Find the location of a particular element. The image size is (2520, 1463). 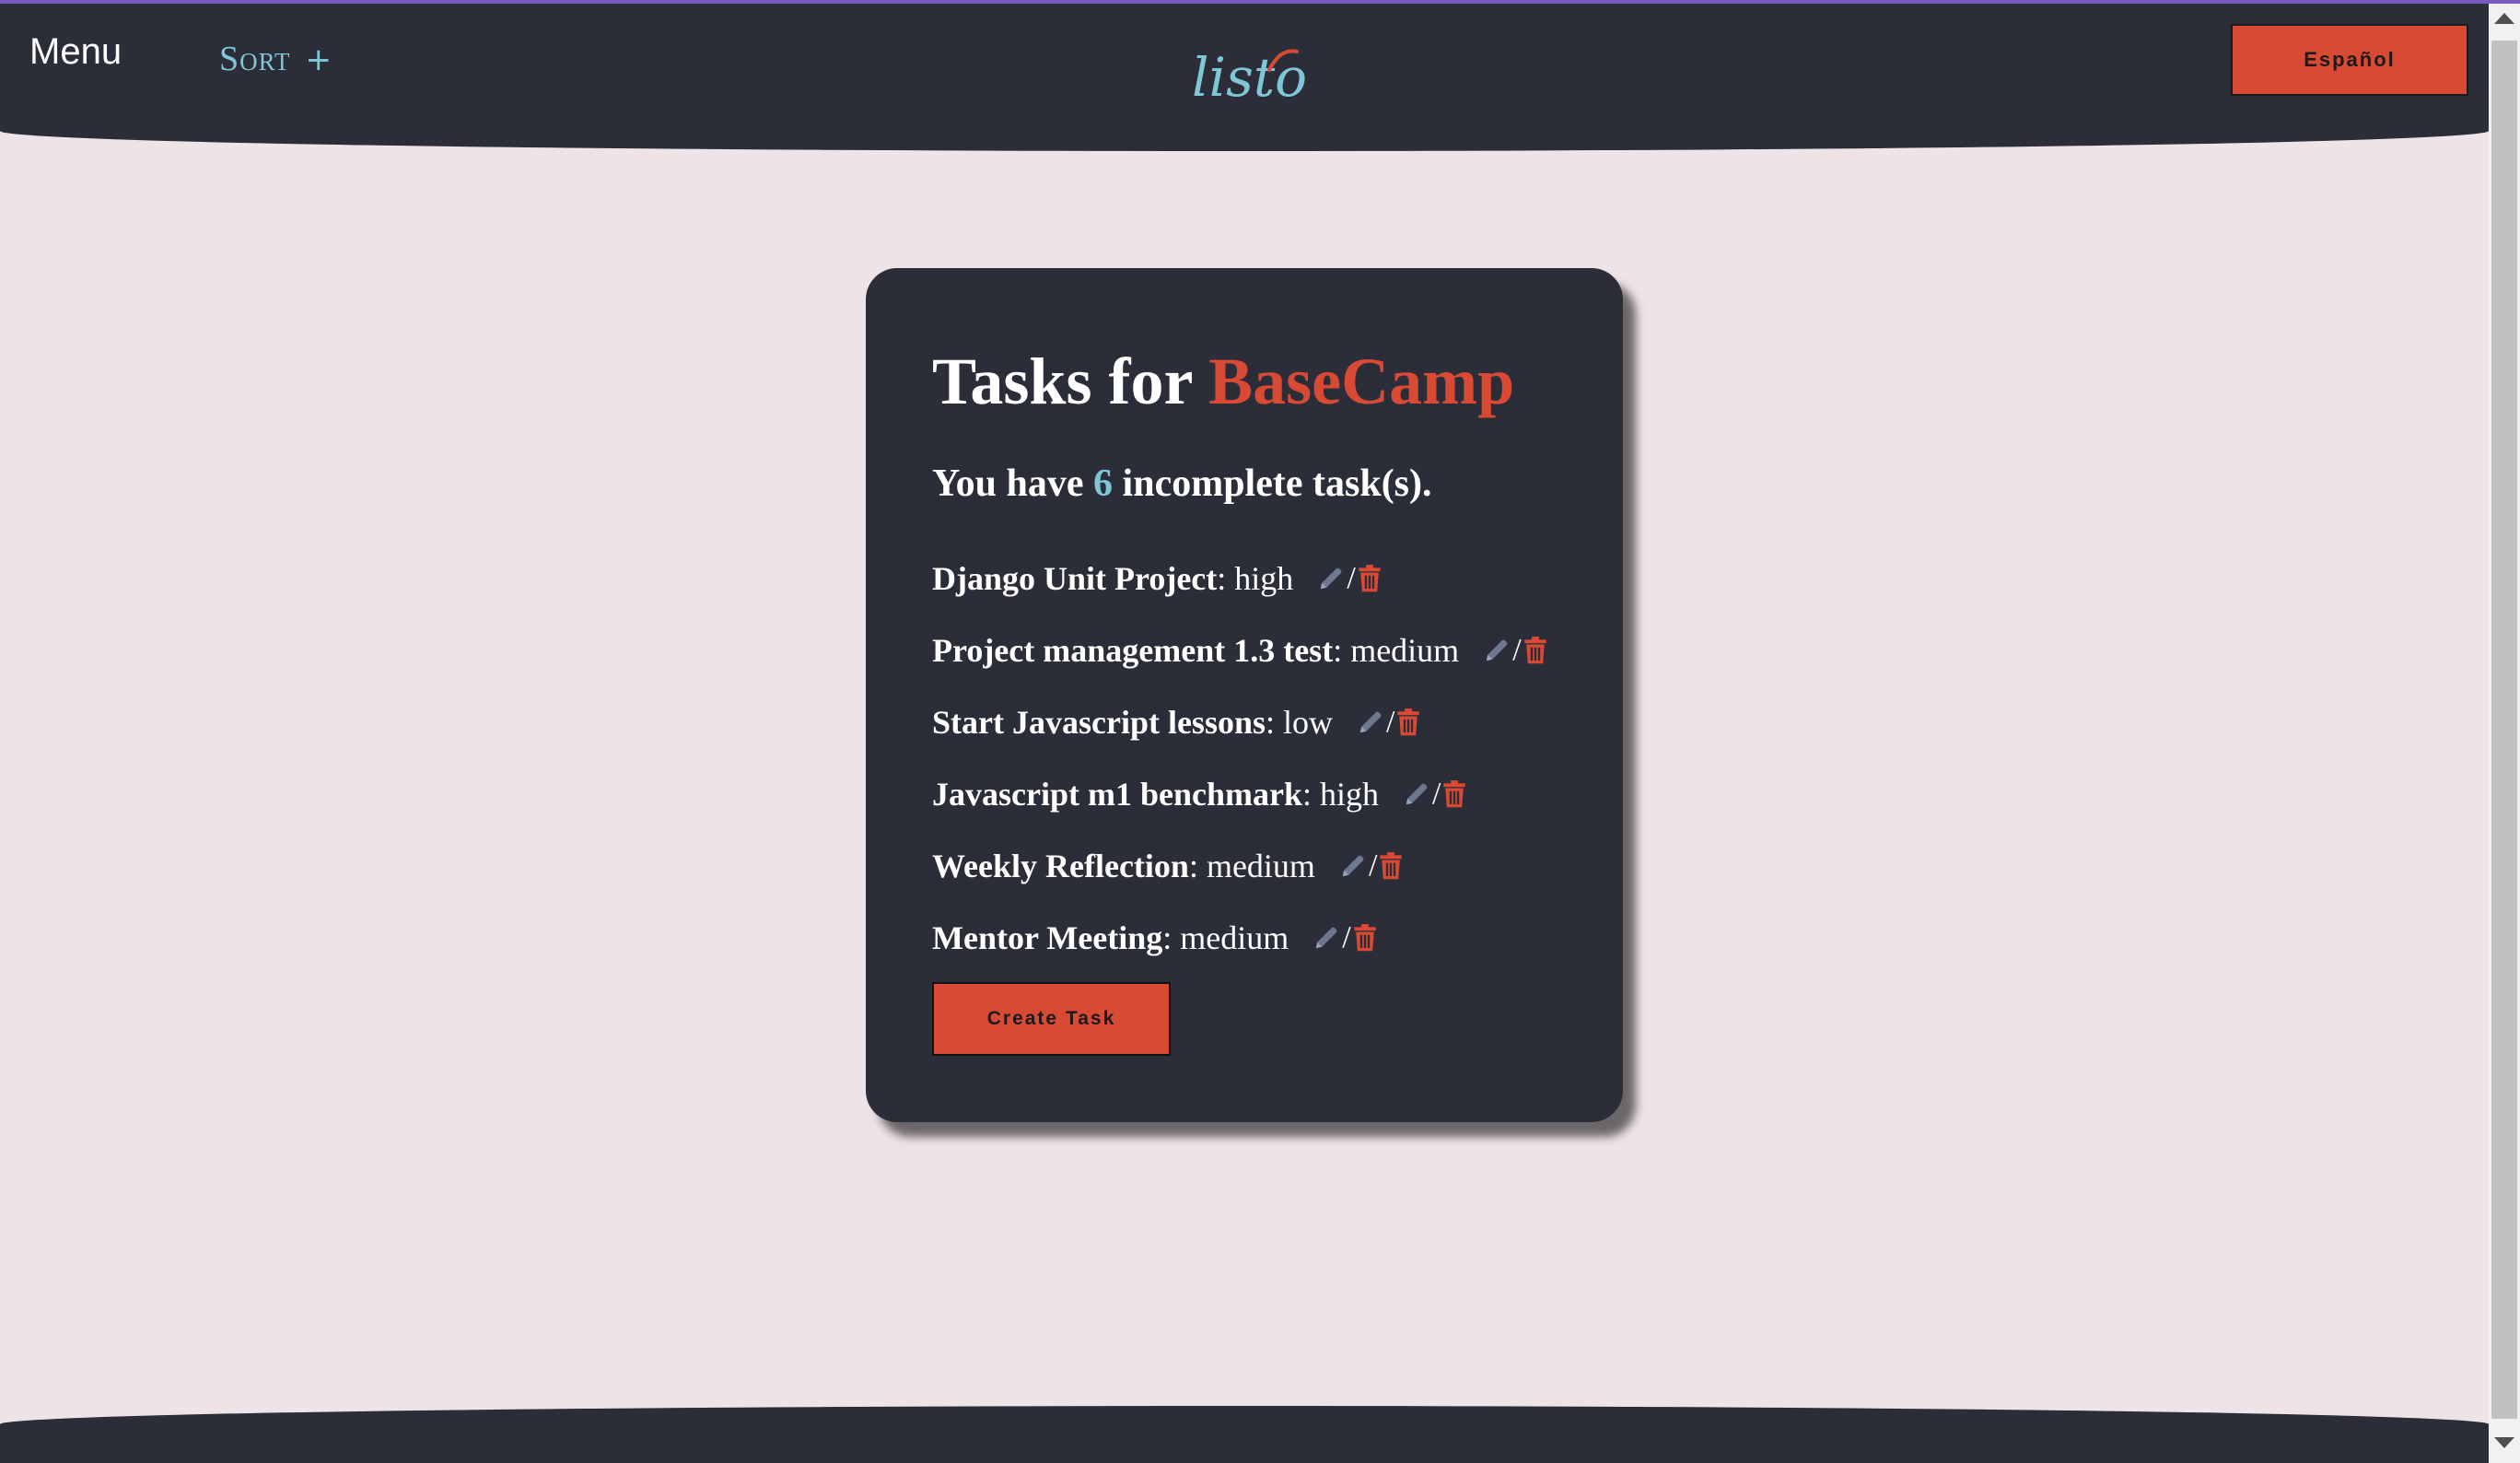

logo-text: listo is located at coordinates (1249, 77).